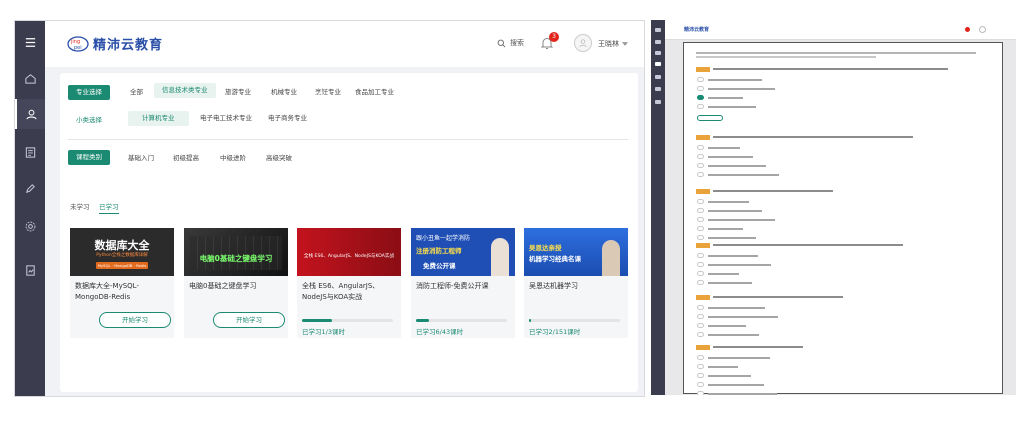  I want to click on major-option-tourism: 旅游专业, so click(238, 92).